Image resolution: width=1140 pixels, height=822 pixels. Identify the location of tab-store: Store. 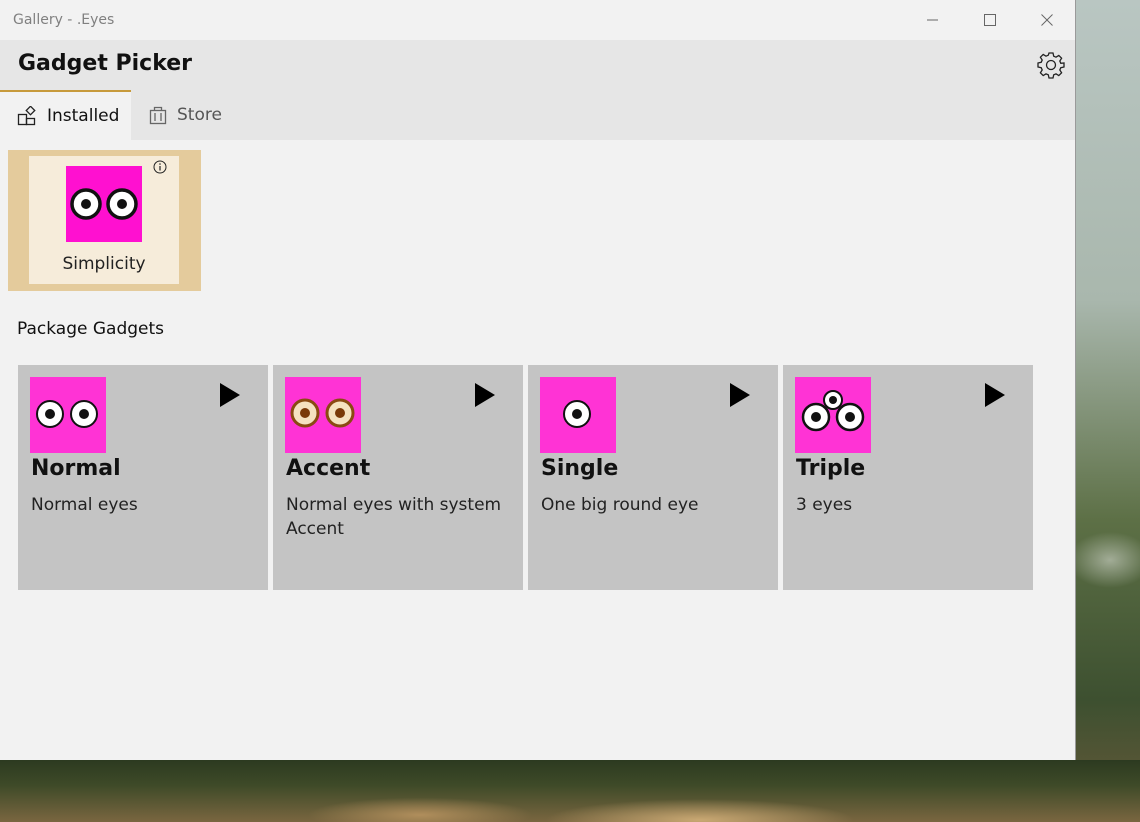
(191, 115).